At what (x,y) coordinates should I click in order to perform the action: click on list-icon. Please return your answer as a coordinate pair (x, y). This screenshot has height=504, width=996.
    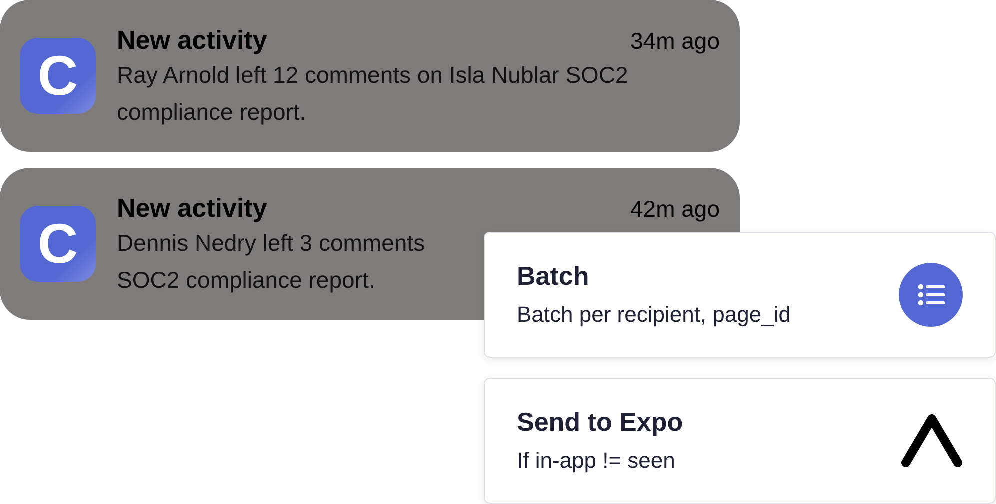
    Looking at the image, I should click on (931, 295).